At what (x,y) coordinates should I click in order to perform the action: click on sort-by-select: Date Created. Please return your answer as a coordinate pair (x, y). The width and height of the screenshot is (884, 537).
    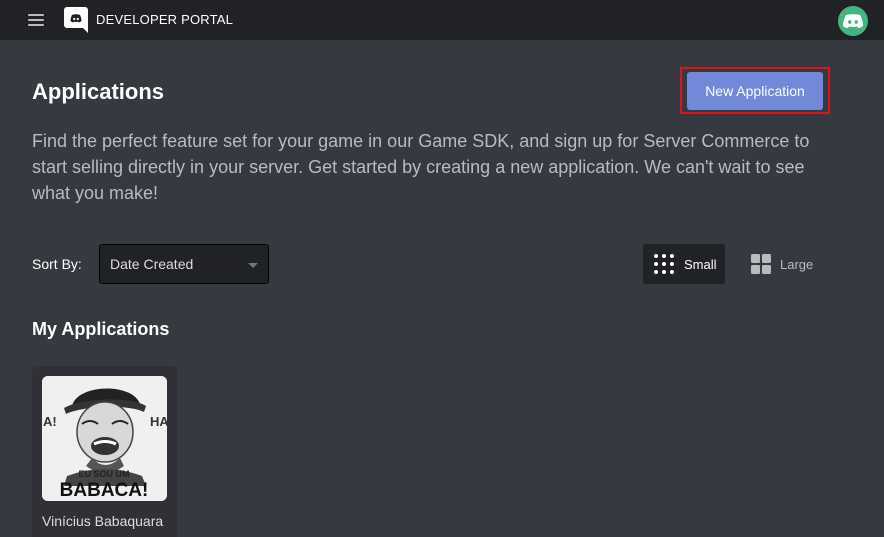
    Looking at the image, I should click on (184, 264).